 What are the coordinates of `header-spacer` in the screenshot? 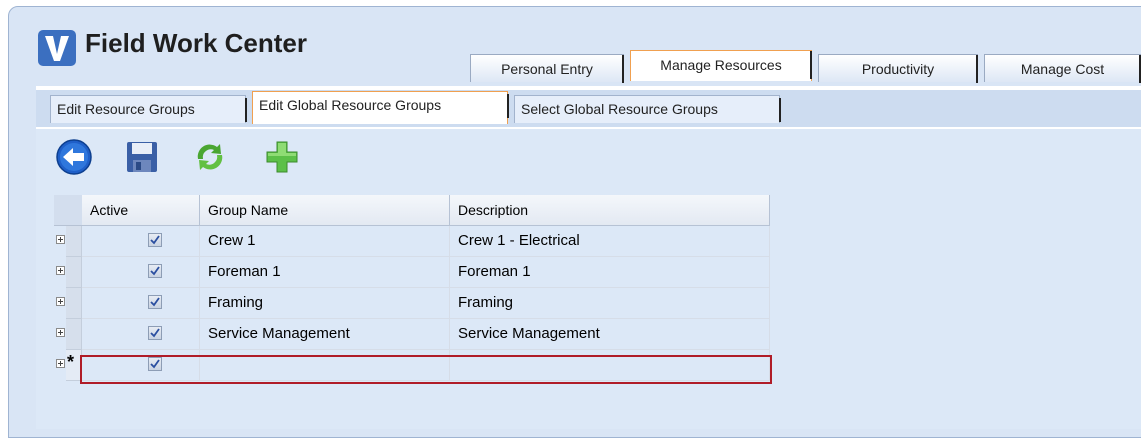 It's located at (68, 210).